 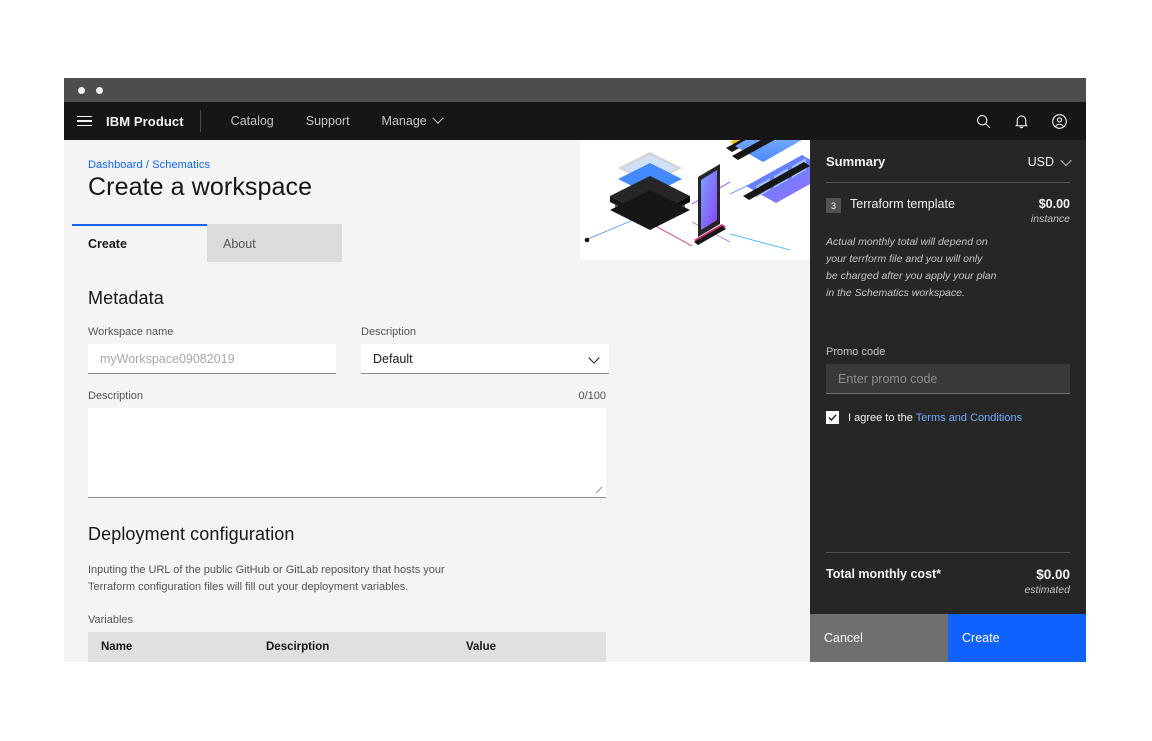 What do you see at coordinates (509, 647) in the screenshot?
I see `column-header-value: Value` at bounding box center [509, 647].